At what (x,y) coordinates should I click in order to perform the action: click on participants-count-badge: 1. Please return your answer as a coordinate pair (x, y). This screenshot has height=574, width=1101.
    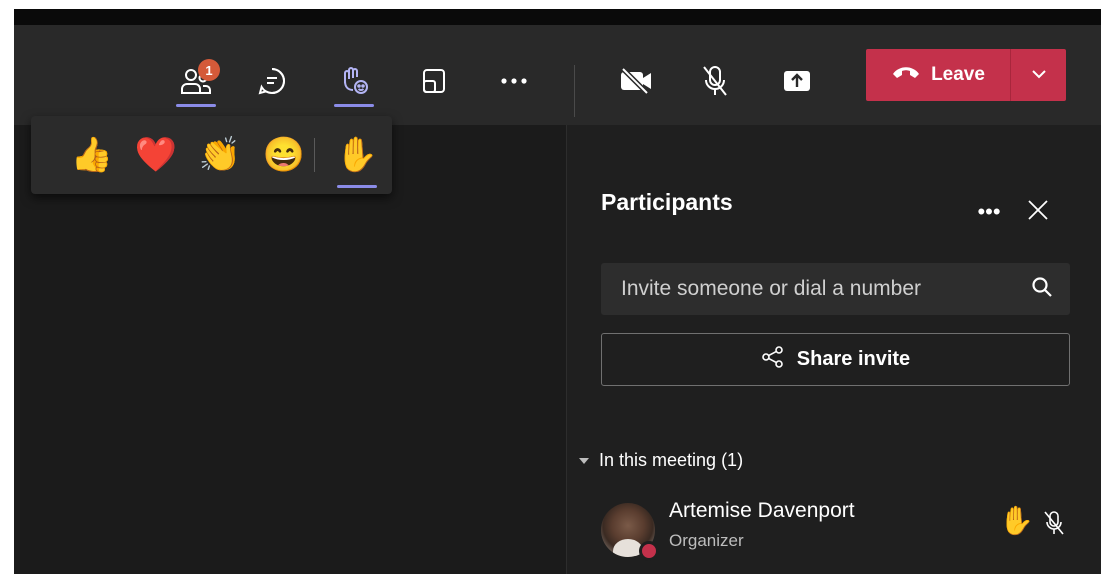
    Looking at the image, I should click on (209, 70).